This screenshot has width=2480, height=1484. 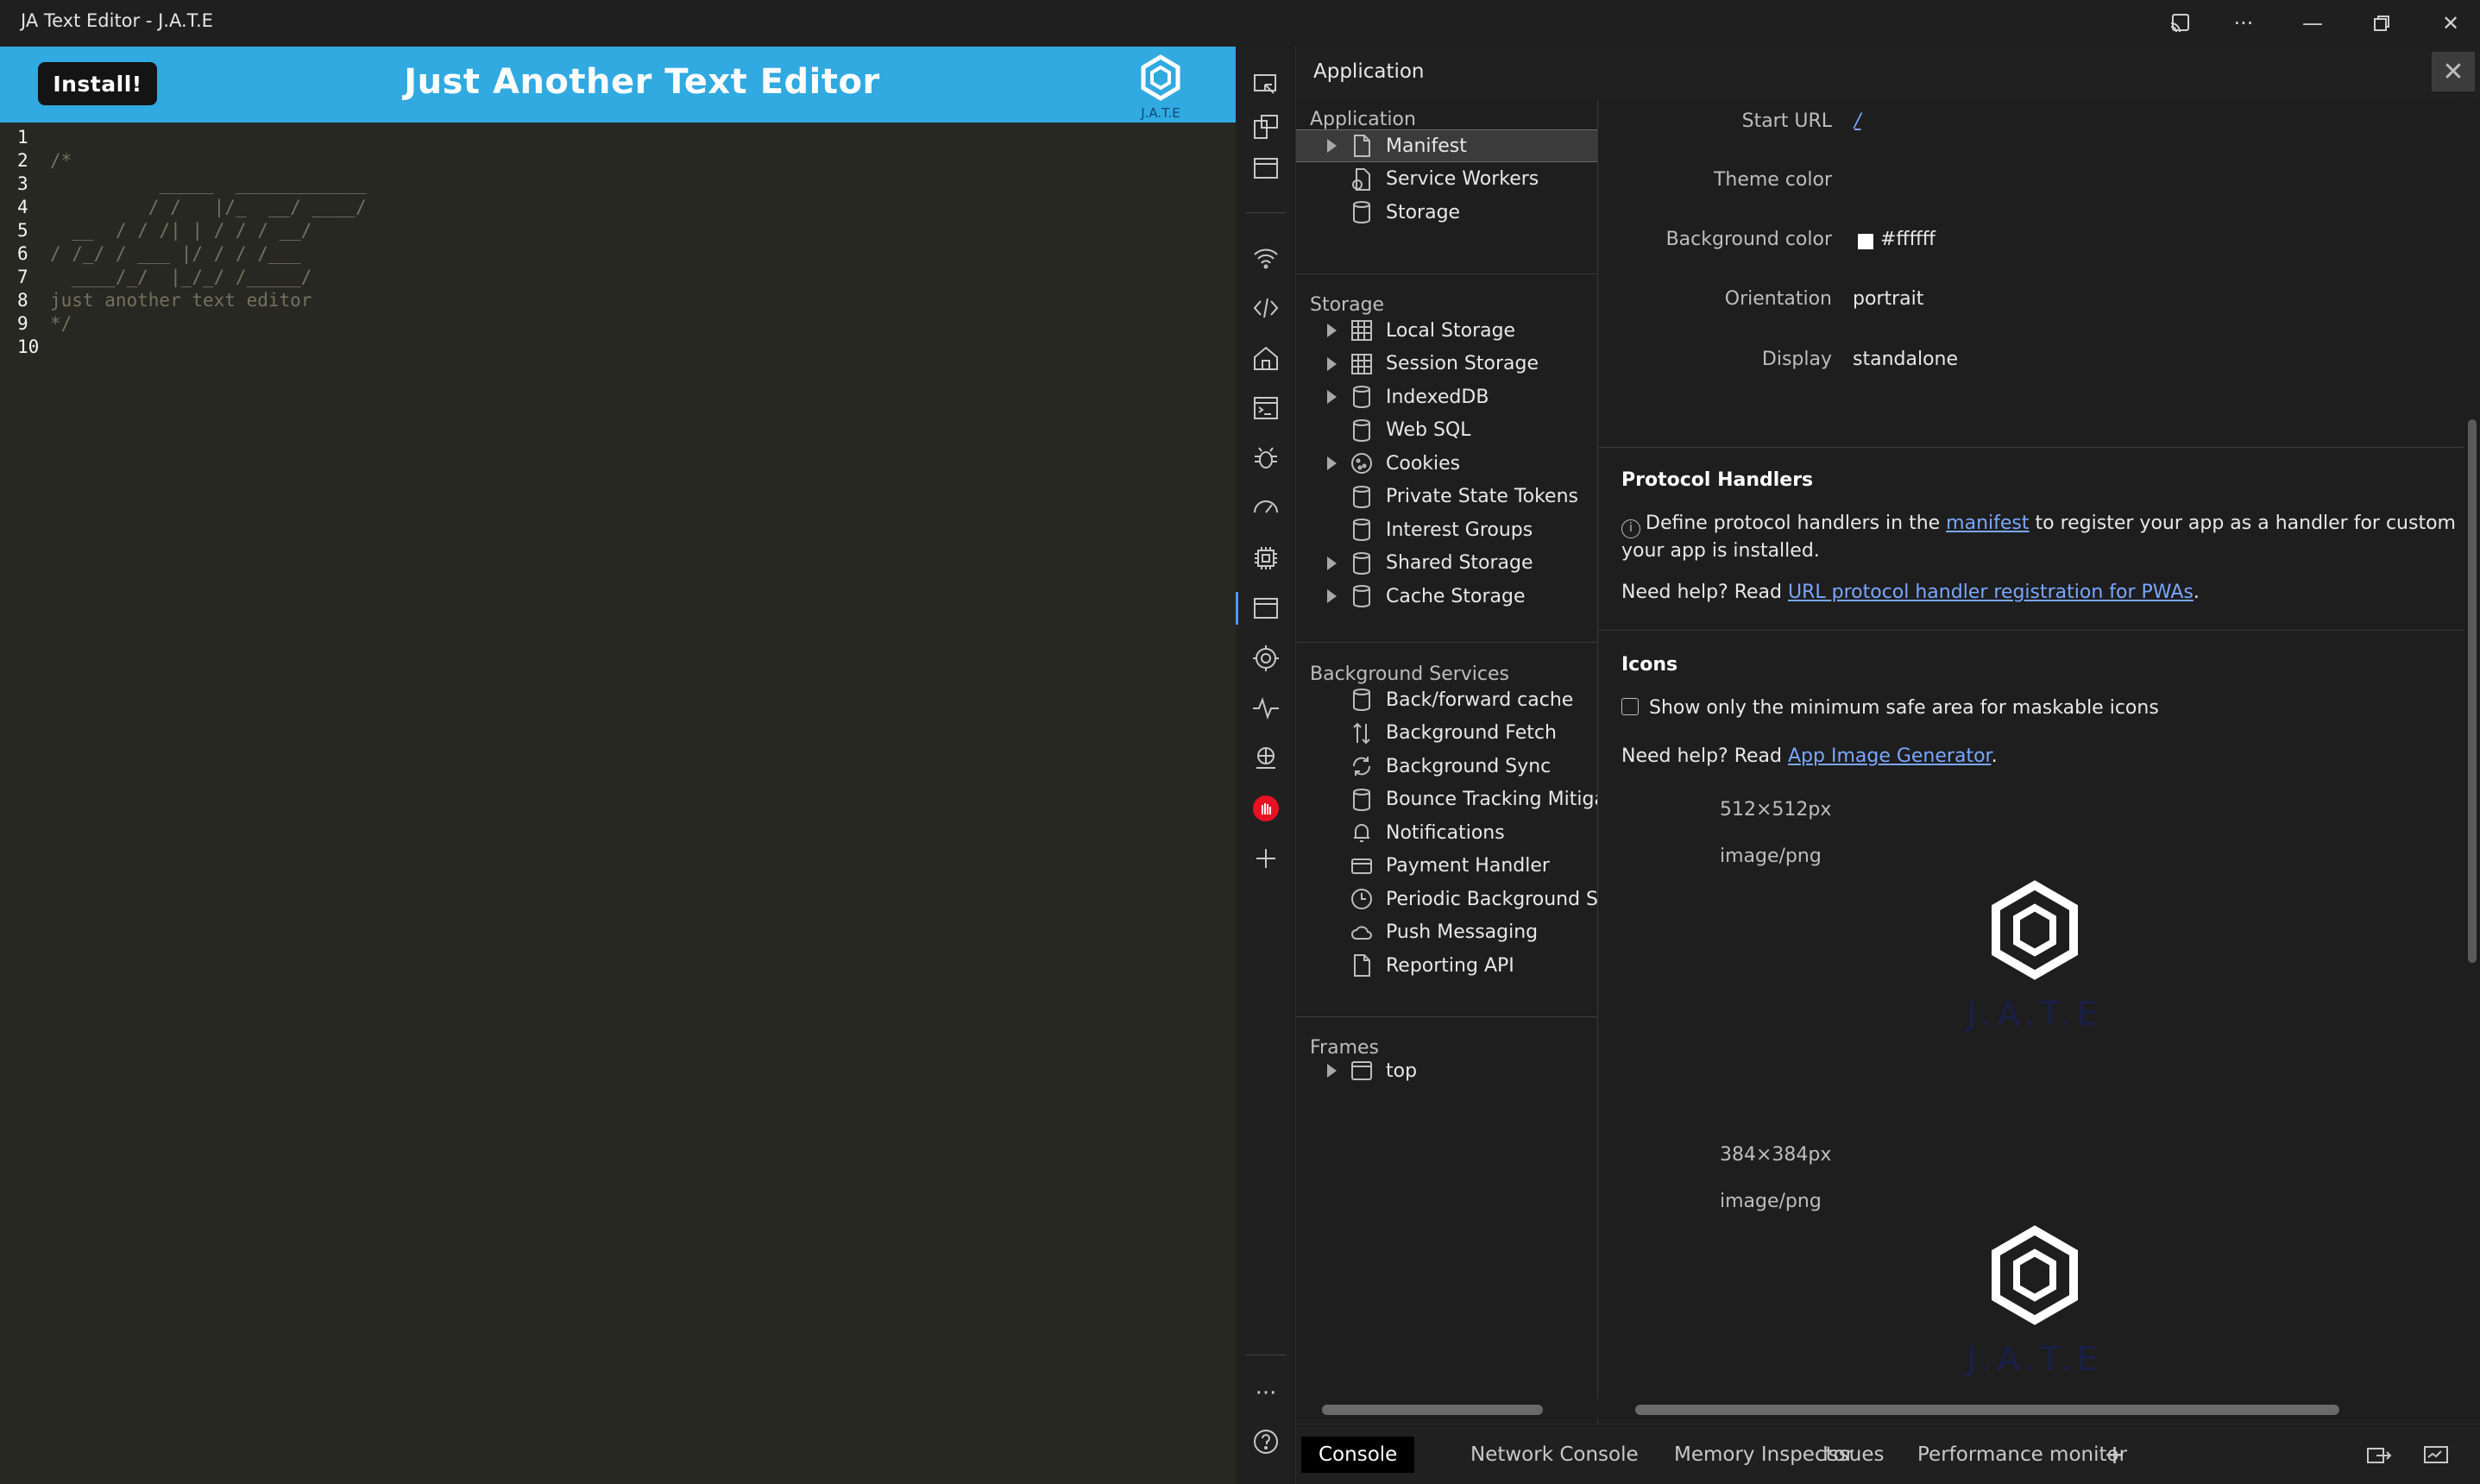 I want to click on code-line: 3 _____ ____________, so click(x=618, y=184).